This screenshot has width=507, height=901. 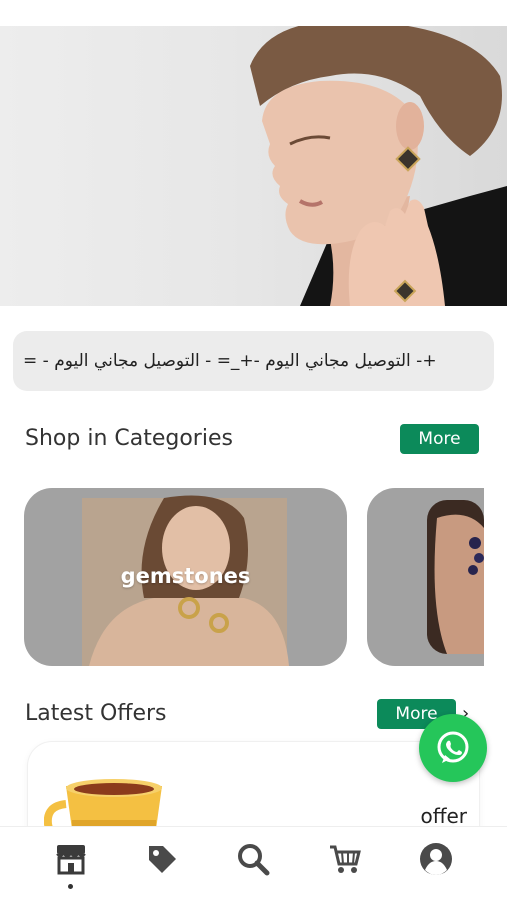 I want to click on search-icon, so click(x=254, y=860).